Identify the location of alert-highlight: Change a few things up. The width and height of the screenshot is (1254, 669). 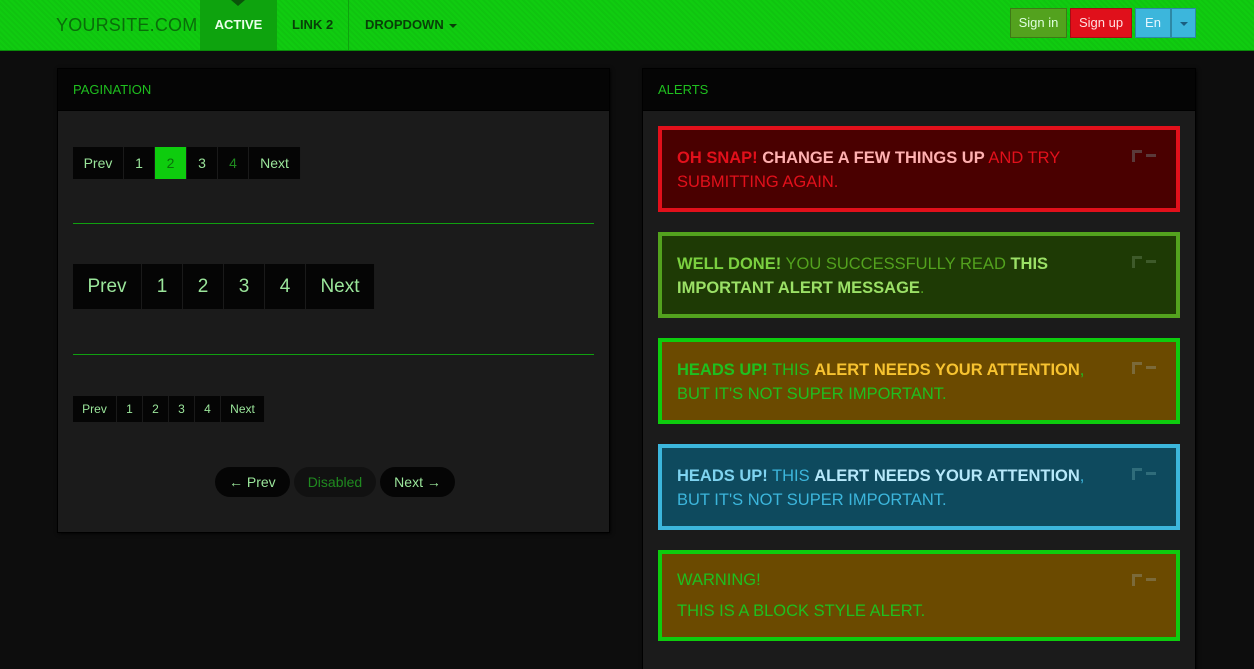
(873, 158).